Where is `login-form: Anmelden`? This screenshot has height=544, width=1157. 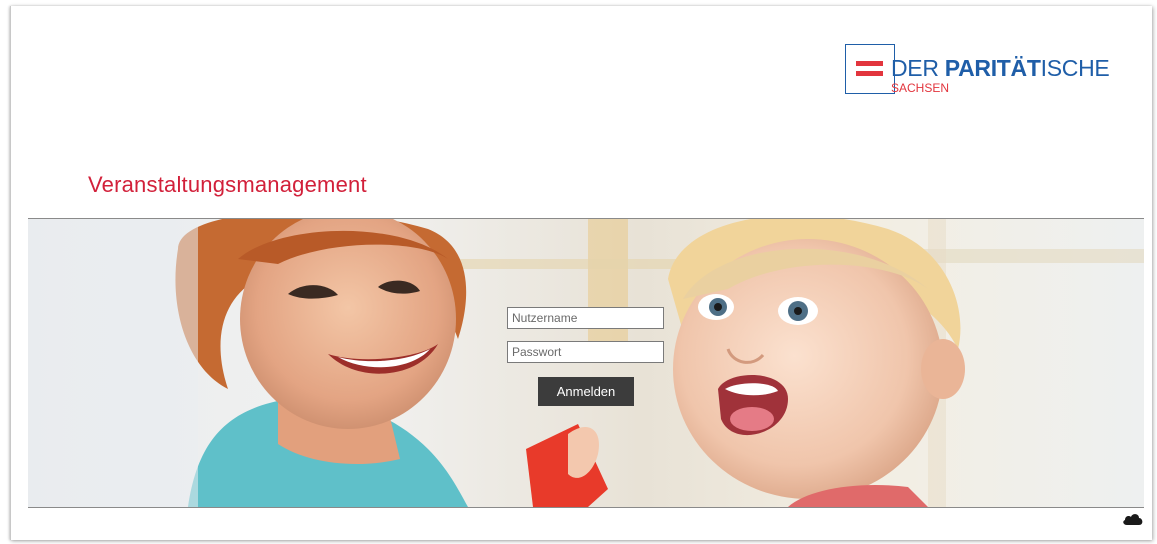
login-form: Anmelden is located at coordinates (586, 356).